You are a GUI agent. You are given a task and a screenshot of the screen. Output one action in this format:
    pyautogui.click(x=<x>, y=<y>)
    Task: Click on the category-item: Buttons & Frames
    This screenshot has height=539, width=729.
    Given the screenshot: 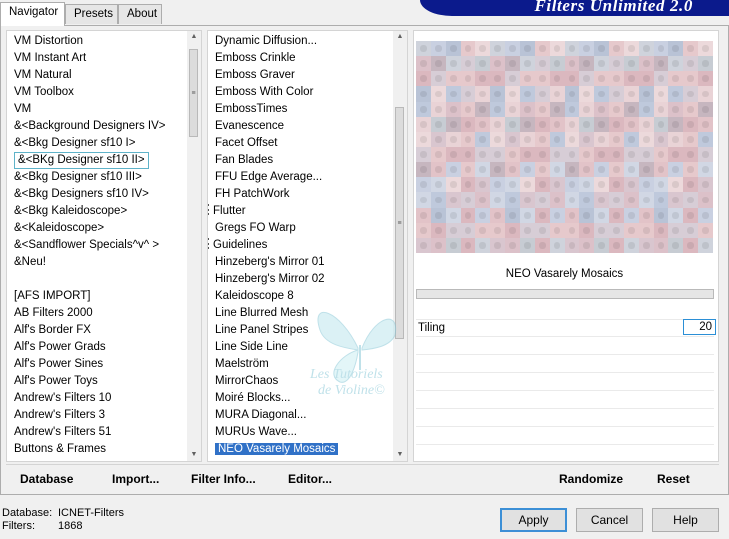 What is the action you would take?
    pyautogui.click(x=89, y=449)
    